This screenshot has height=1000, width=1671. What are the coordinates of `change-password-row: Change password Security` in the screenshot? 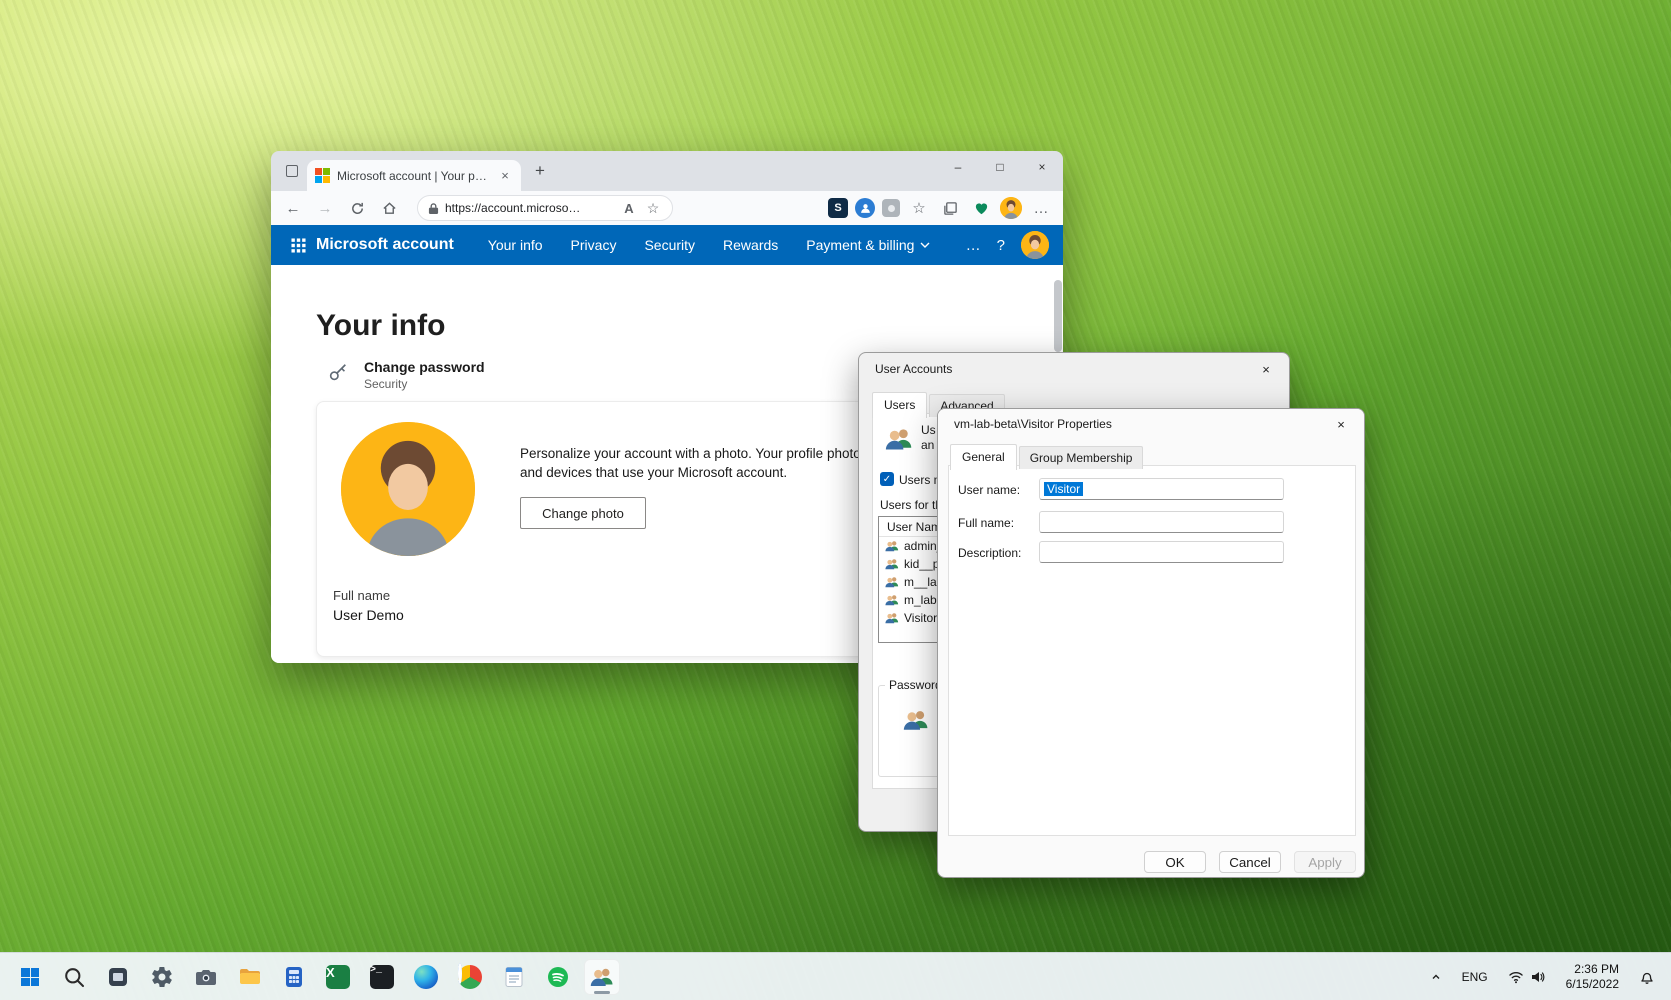 It's located at (406, 375).